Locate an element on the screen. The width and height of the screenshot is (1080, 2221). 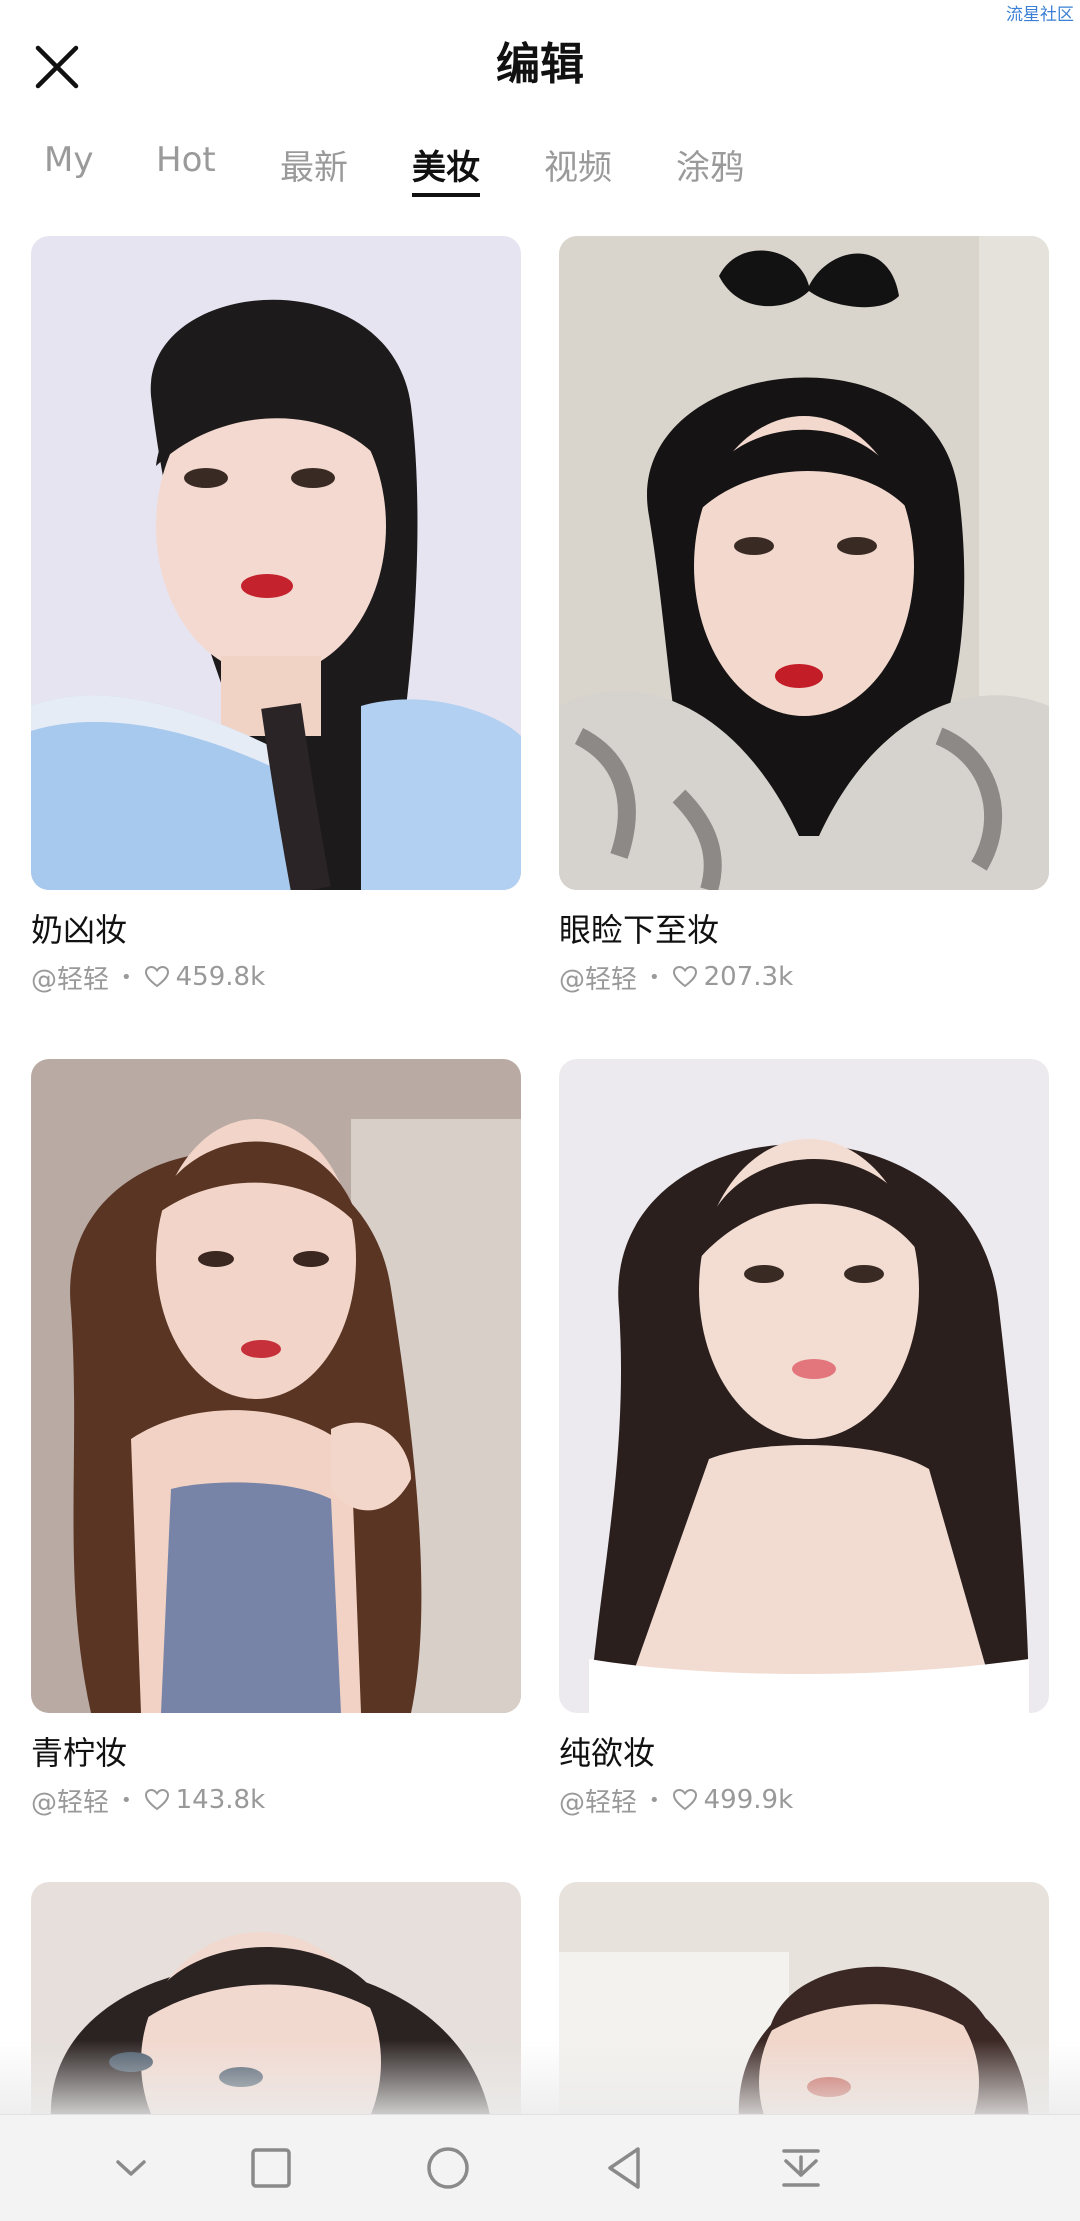
card-meta: @轻轻 • 143.8k is located at coordinates (276, 1800).